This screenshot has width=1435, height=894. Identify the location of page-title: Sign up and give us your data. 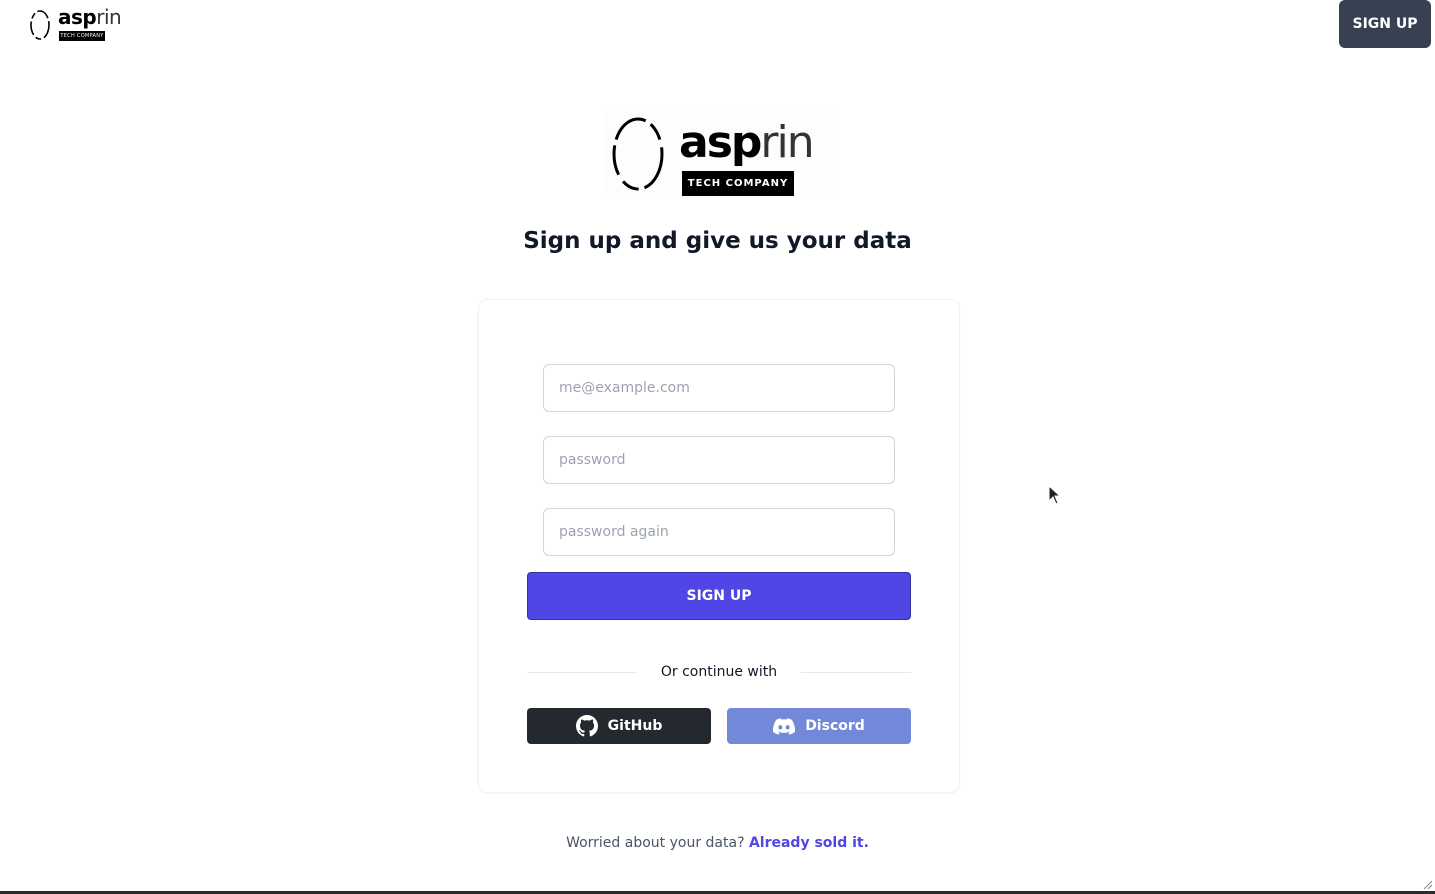
(717, 241).